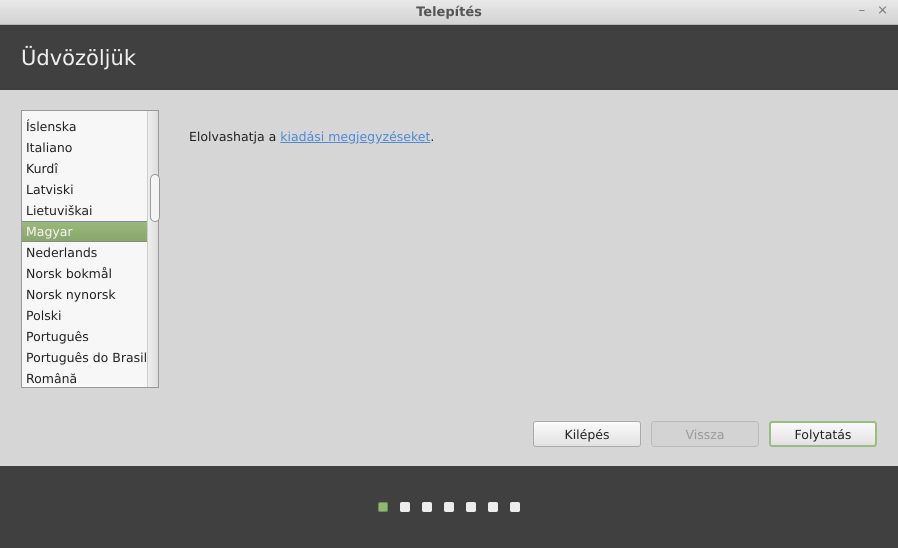 The image size is (898, 548). What do you see at coordinates (85, 147) in the screenshot?
I see `language-item: Italiano` at bounding box center [85, 147].